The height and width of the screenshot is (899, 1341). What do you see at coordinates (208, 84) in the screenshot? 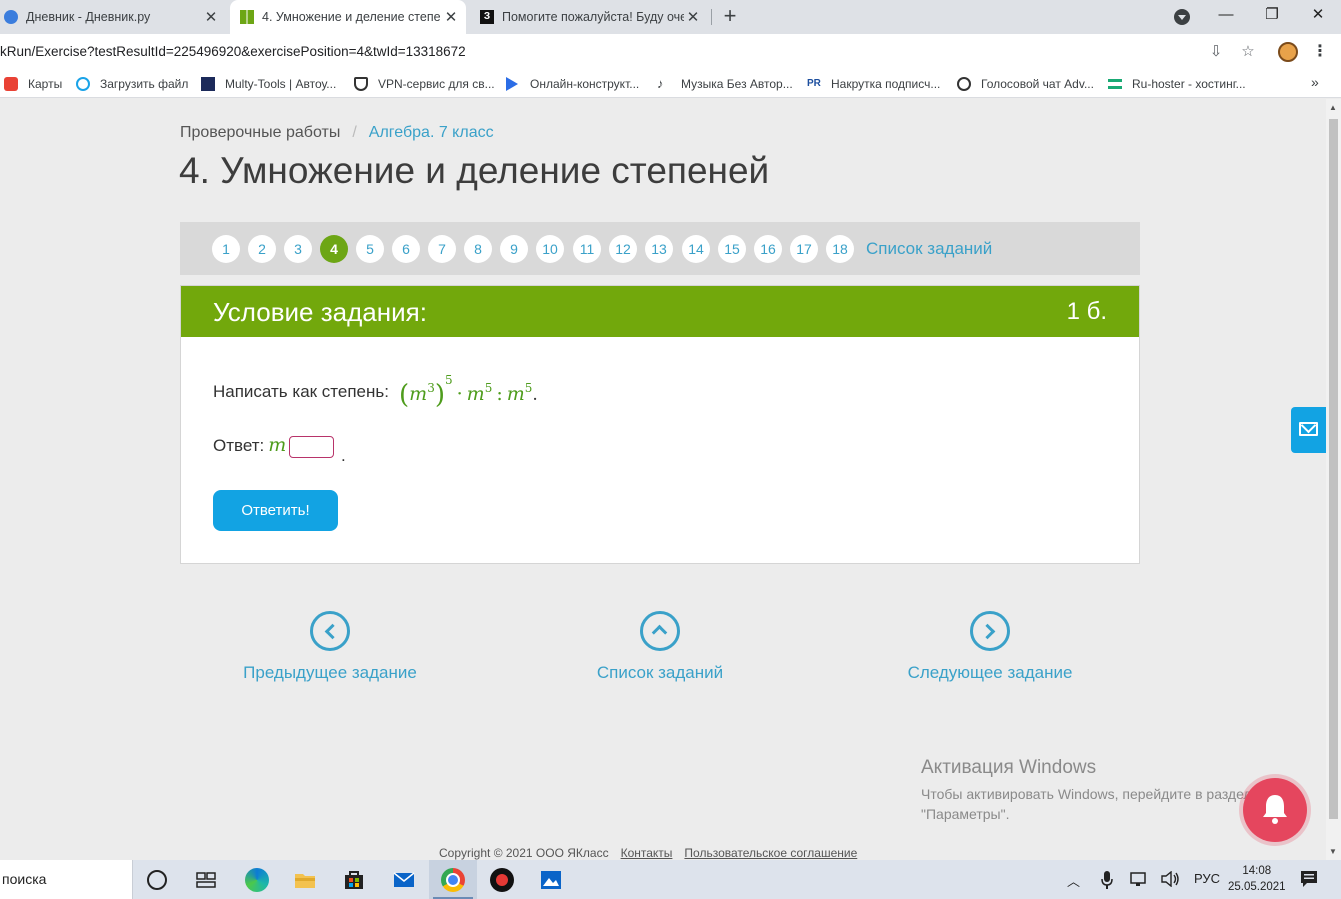
I see `multytools-icon` at bounding box center [208, 84].